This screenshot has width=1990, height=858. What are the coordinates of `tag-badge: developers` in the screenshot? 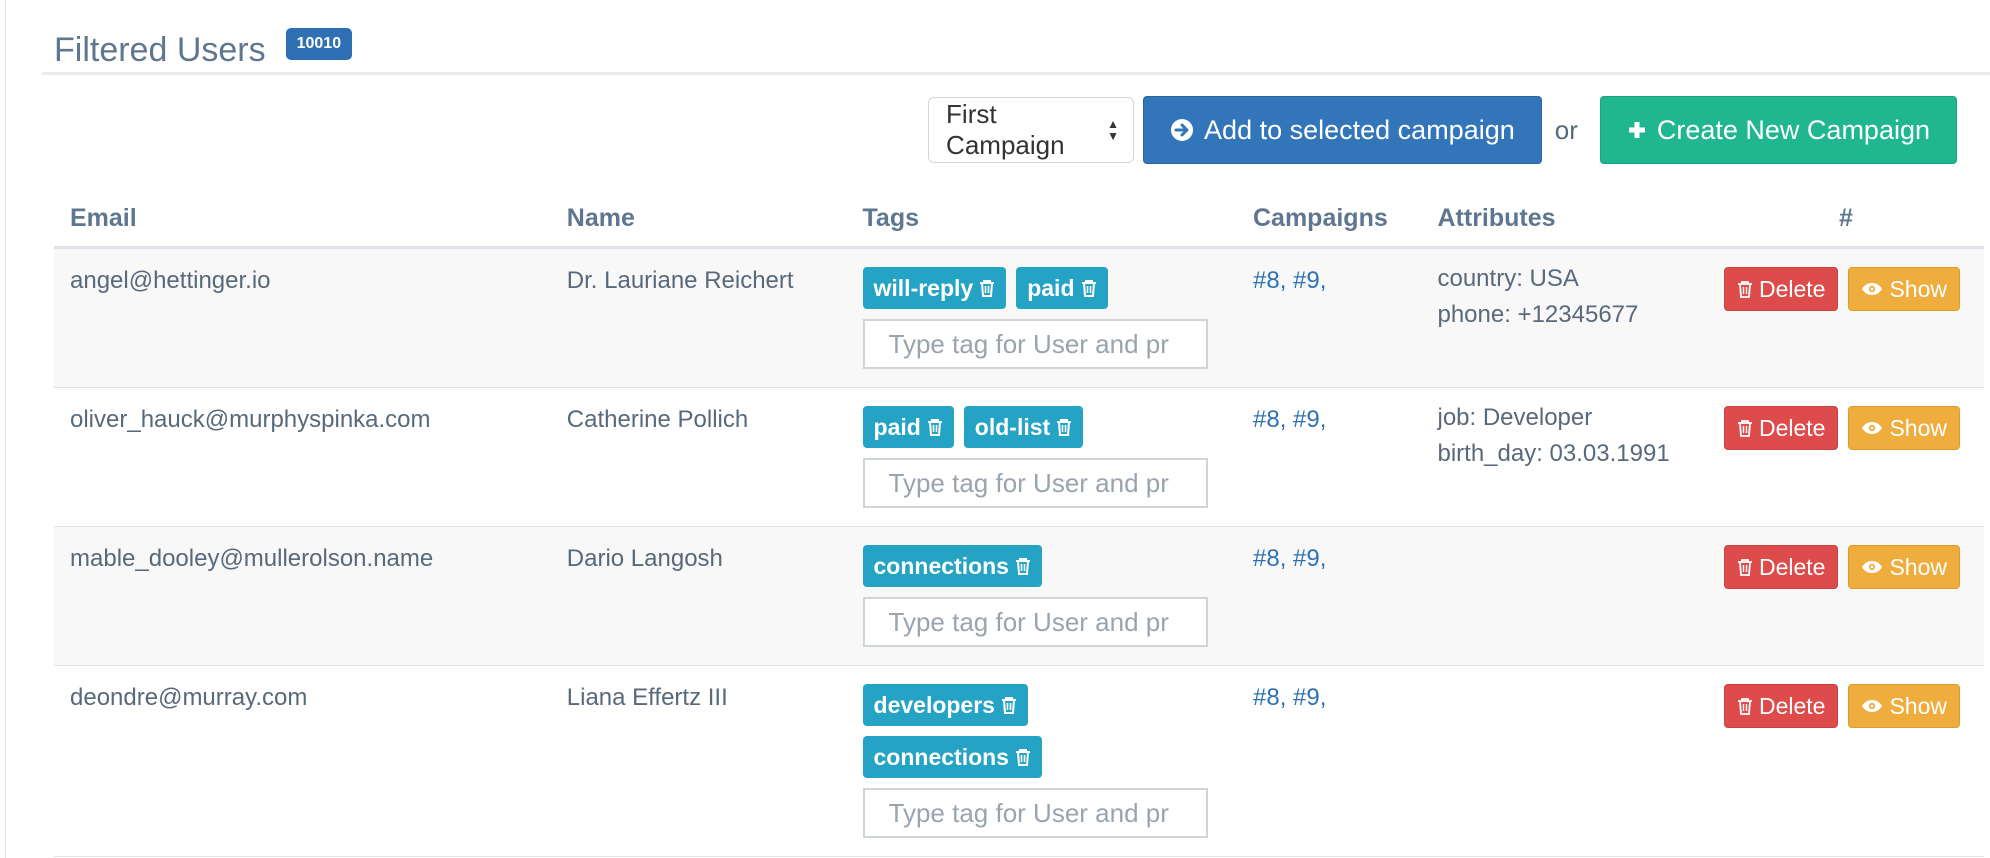 It's located at (945, 705).